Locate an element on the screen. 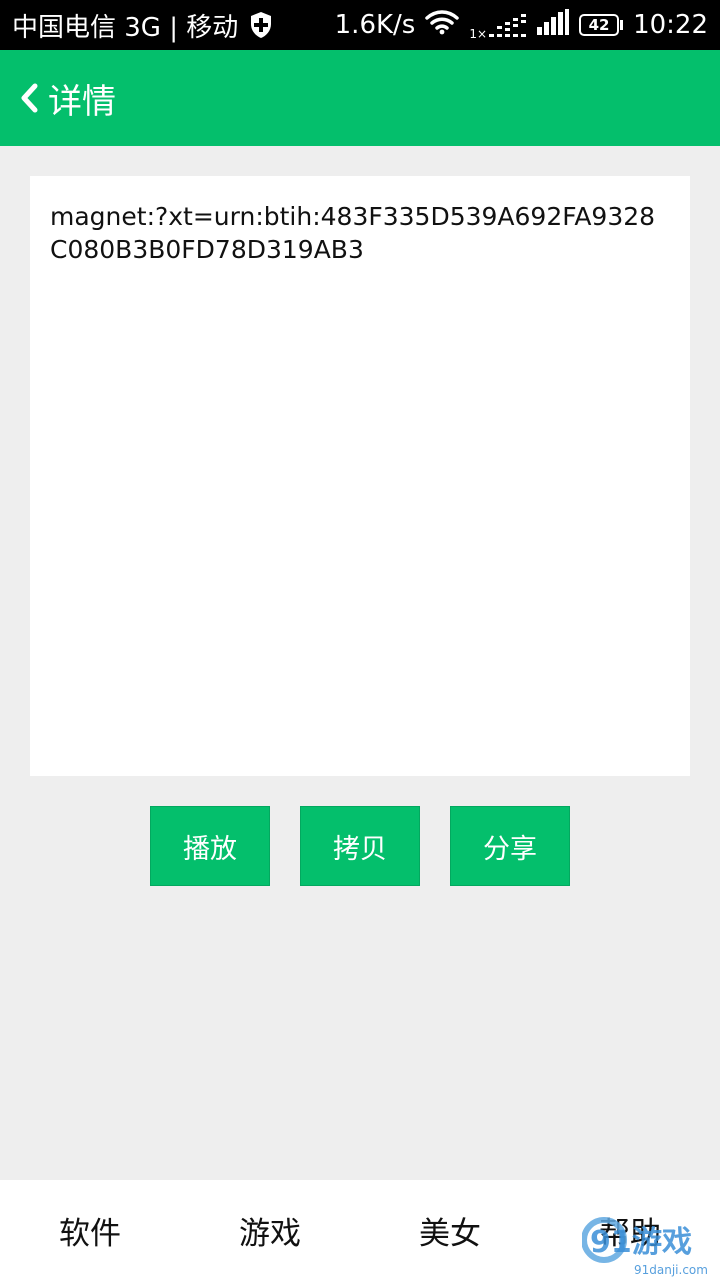  status-bar-right: 1.6K/s 1× 42 10:22 is located at coordinates (521, 25).